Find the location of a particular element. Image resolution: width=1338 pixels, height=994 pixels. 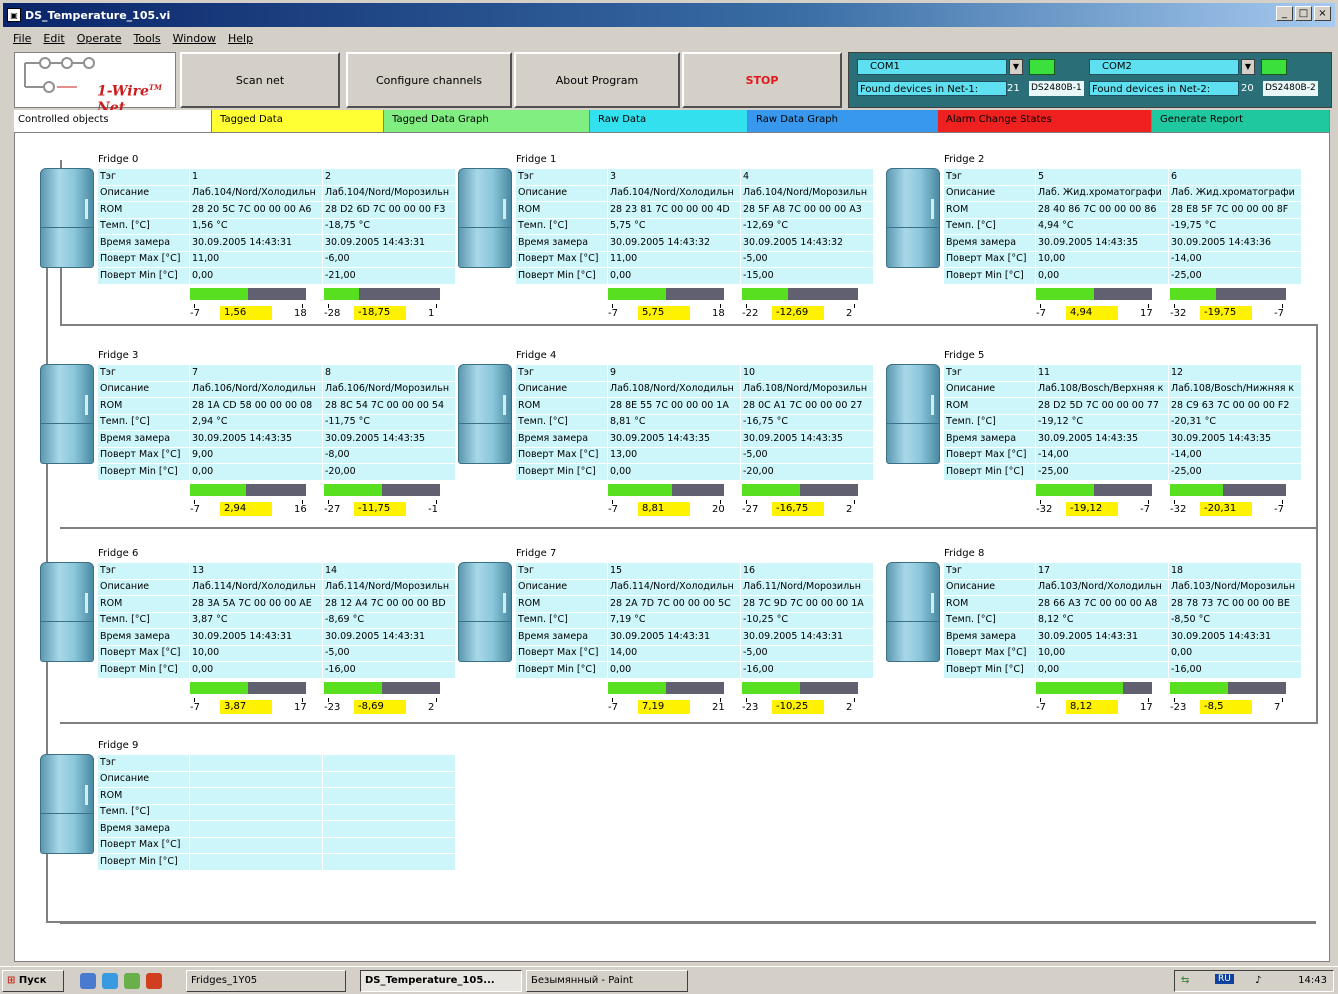

channel1-value: -25,00 is located at coordinates (1102, 472).